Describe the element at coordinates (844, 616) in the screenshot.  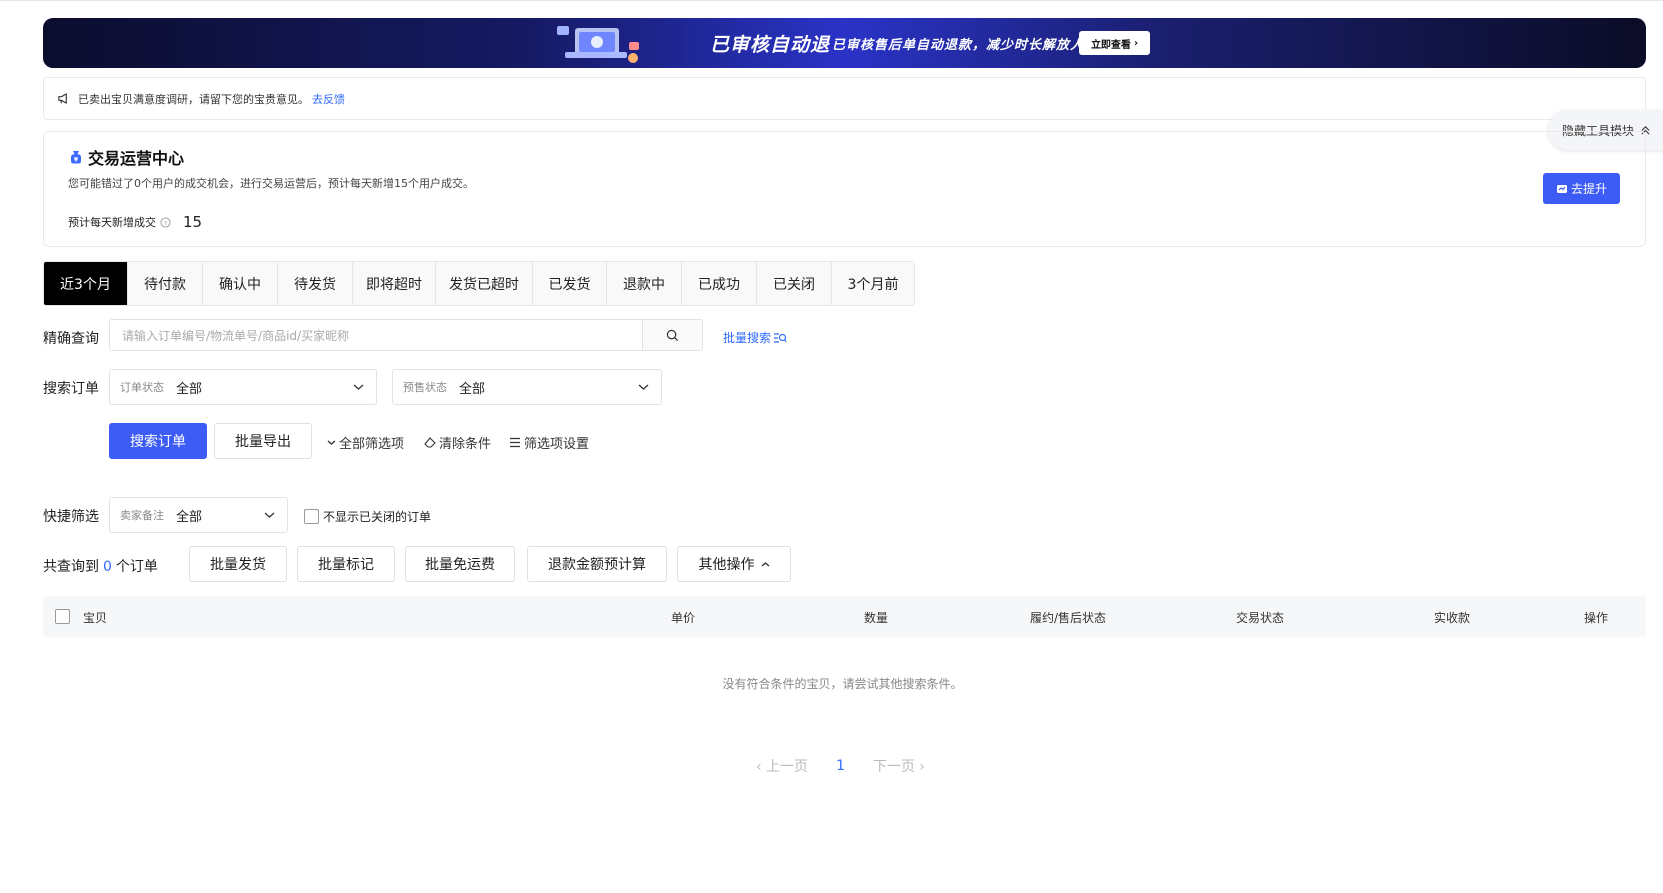
I see `orders-table-header: 宝贝 单价 数量 履约/售后状态 交易状态 实收款 操作` at that location.